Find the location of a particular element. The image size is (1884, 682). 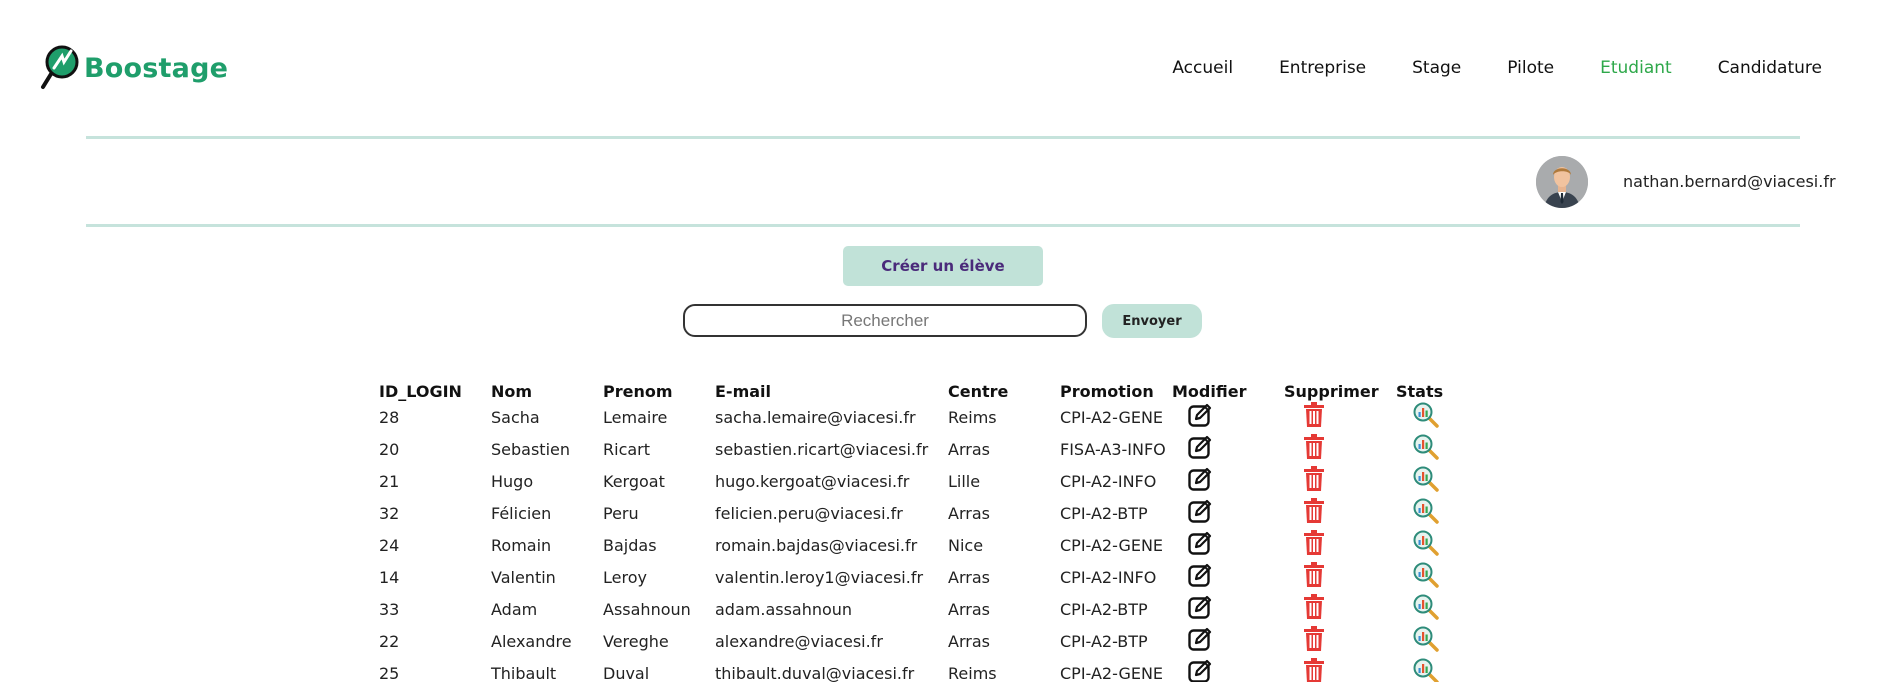

search-submit-button: Envoyer is located at coordinates (1152, 321).